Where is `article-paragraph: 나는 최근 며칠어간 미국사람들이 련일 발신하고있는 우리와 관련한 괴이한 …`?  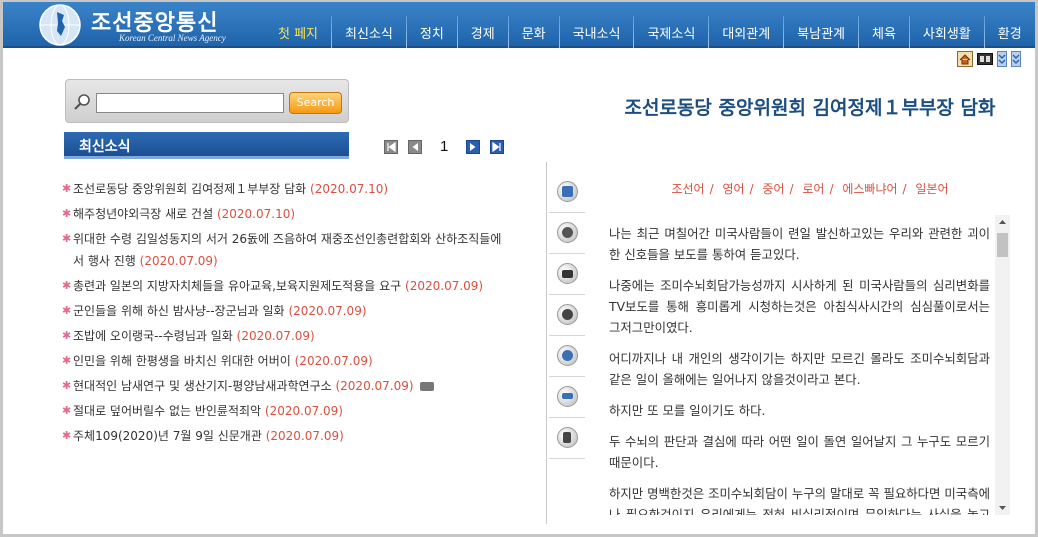 article-paragraph: 나는 최근 며칠어간 미국사람들이 련일 발신하고있는 우리와 관련한 괴이한 … is located at coordinates (799, 244).